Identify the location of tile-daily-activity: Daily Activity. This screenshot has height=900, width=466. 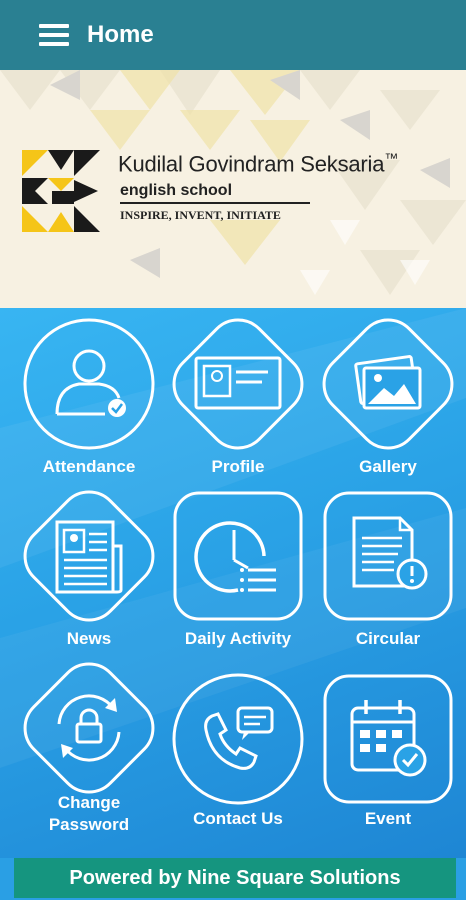
(238, 568).